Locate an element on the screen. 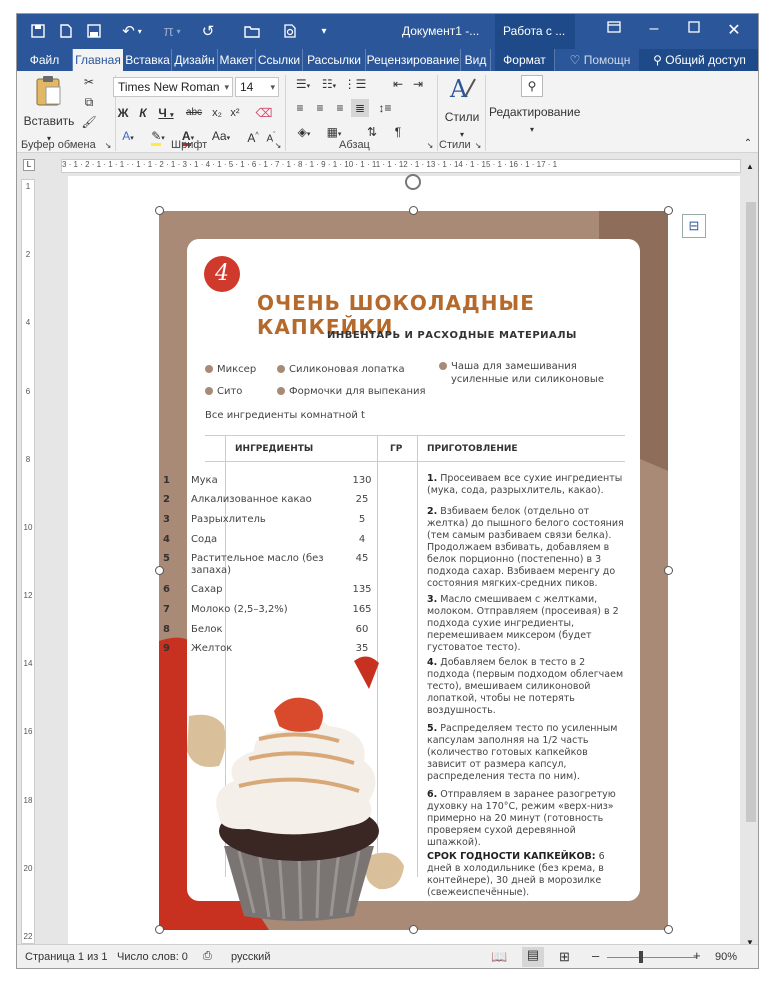 The height and width of the screenshot is (982, 774). print-layout-icon: ▤ is located at coordinates (533, 957).